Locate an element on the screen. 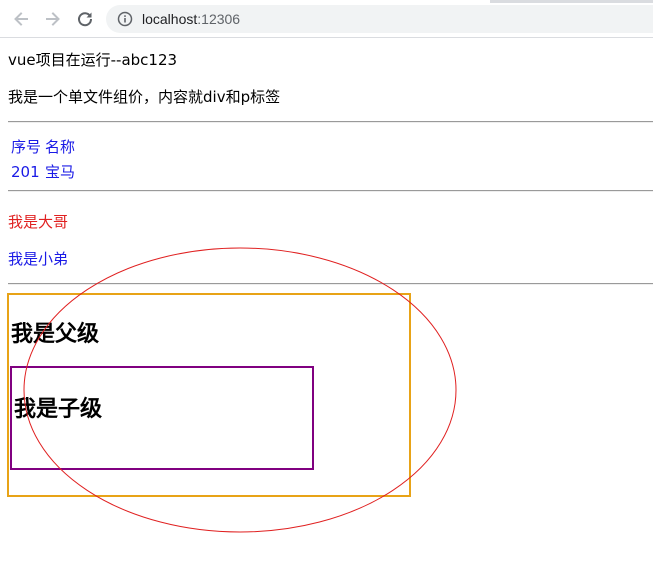 Image resolution: width=653 pixels, height=574 pixels. child-title: 我是子级 is located at coordinates (58, 409).